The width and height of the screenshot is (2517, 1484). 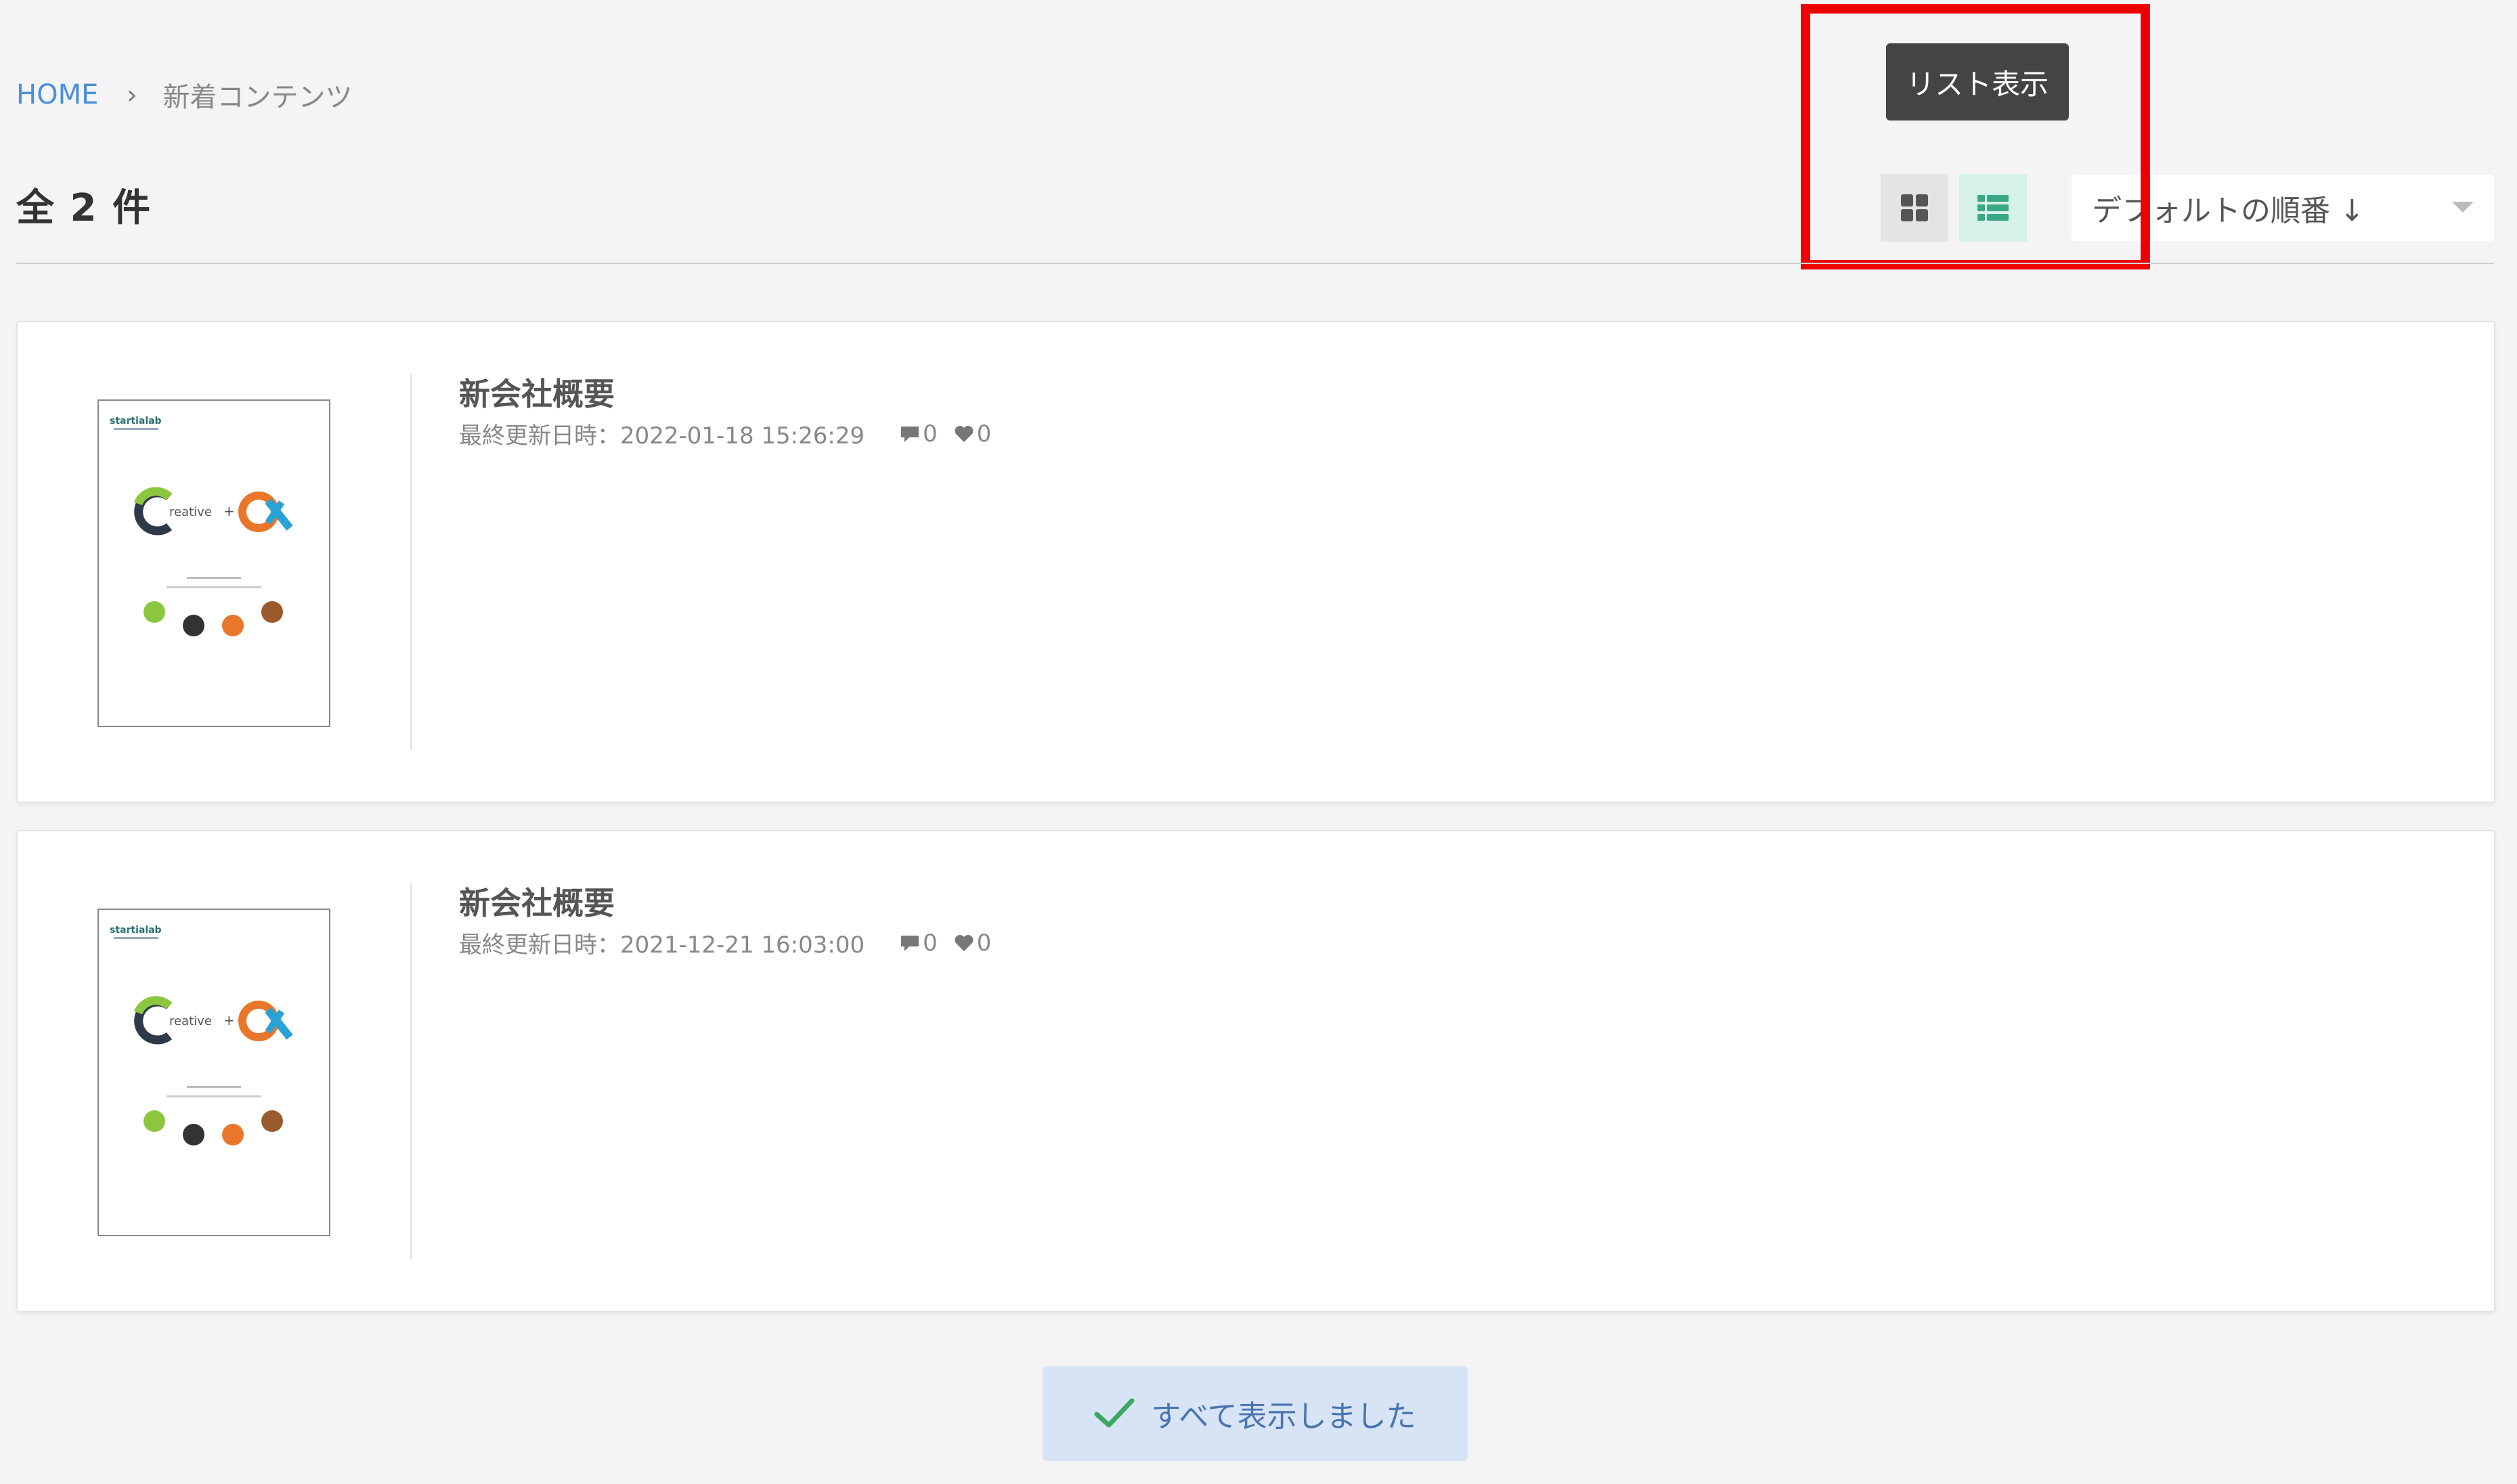 I want to click on highlight-box, so click(x=1976, y=136).